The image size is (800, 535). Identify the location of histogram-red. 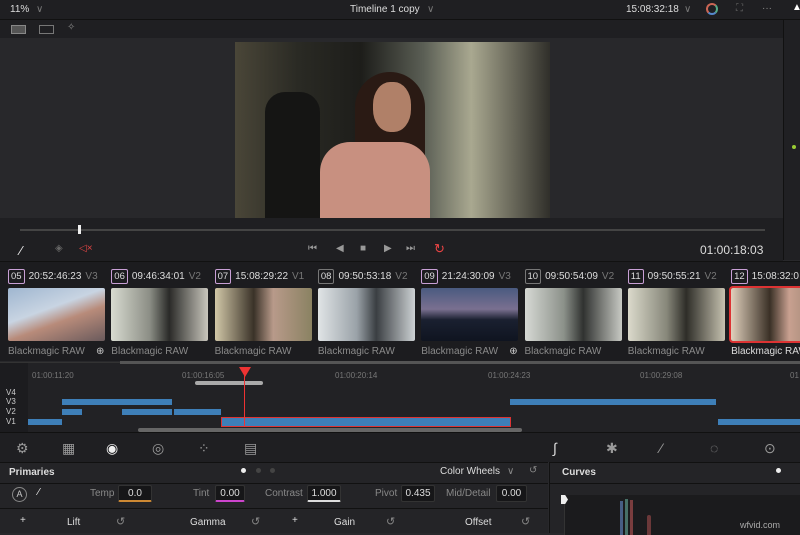
(631, 517).